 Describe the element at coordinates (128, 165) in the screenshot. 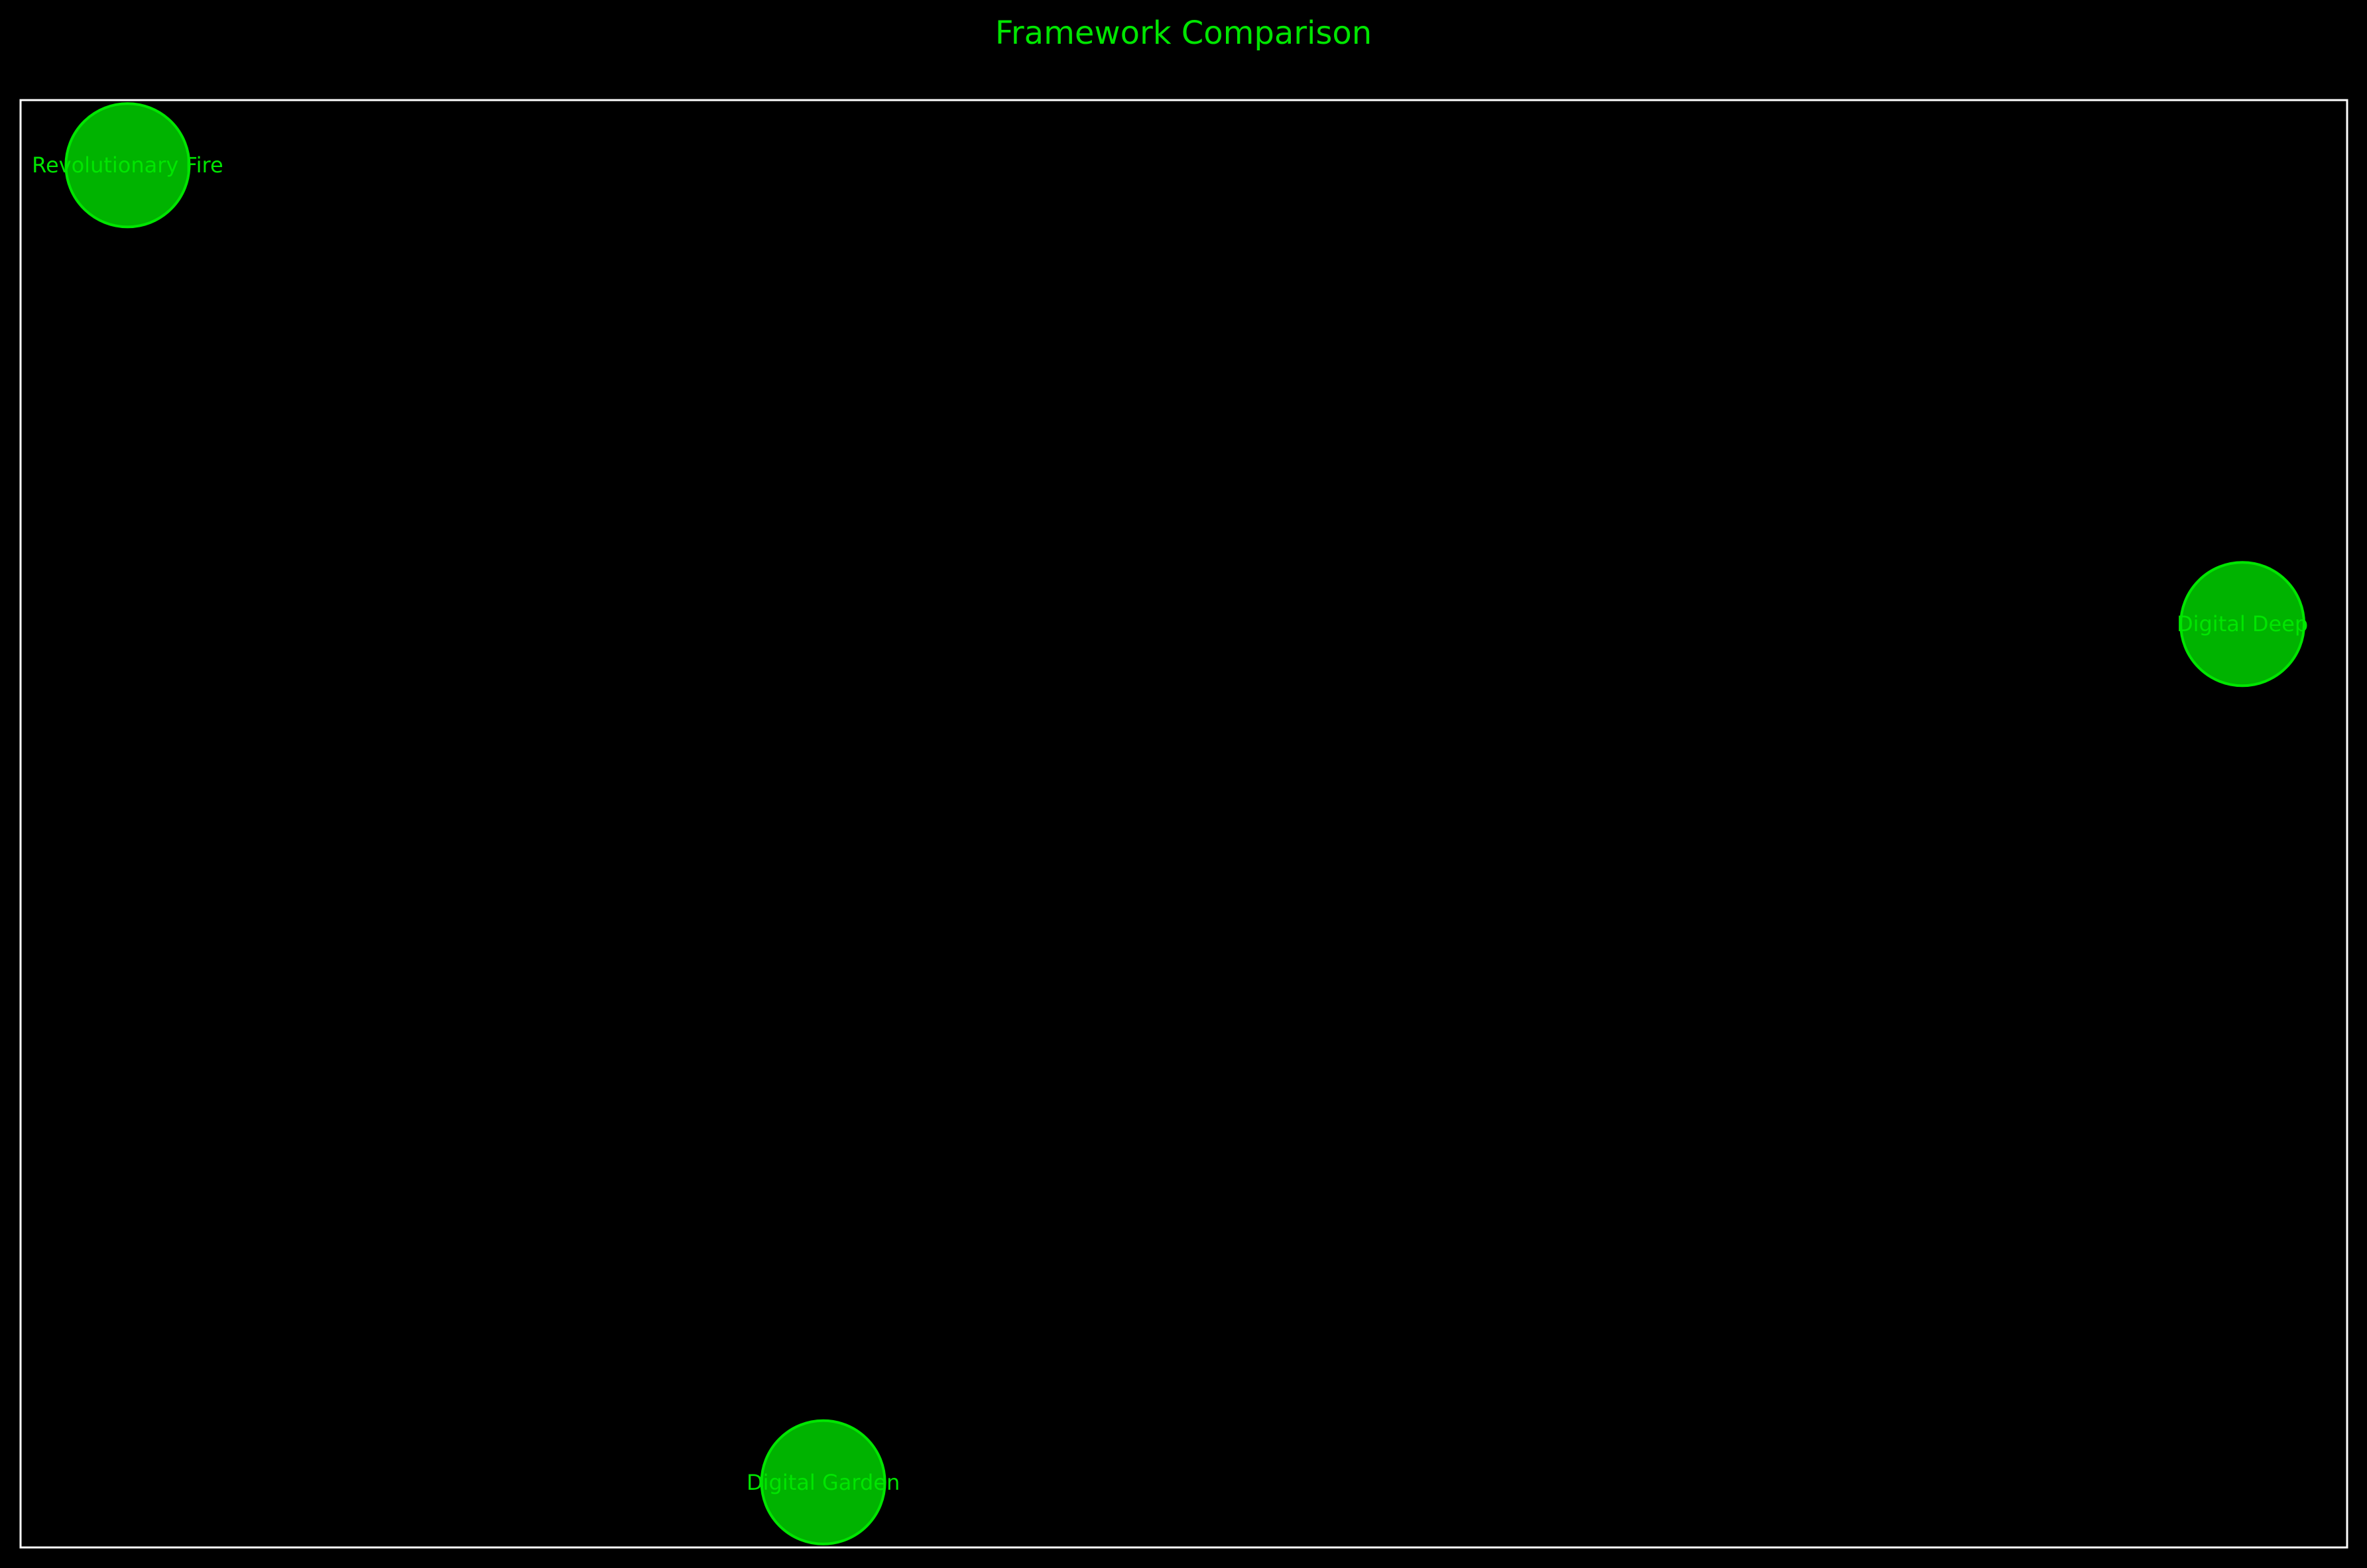

I see `data-point-label: Revolutionary Fire` at that location.